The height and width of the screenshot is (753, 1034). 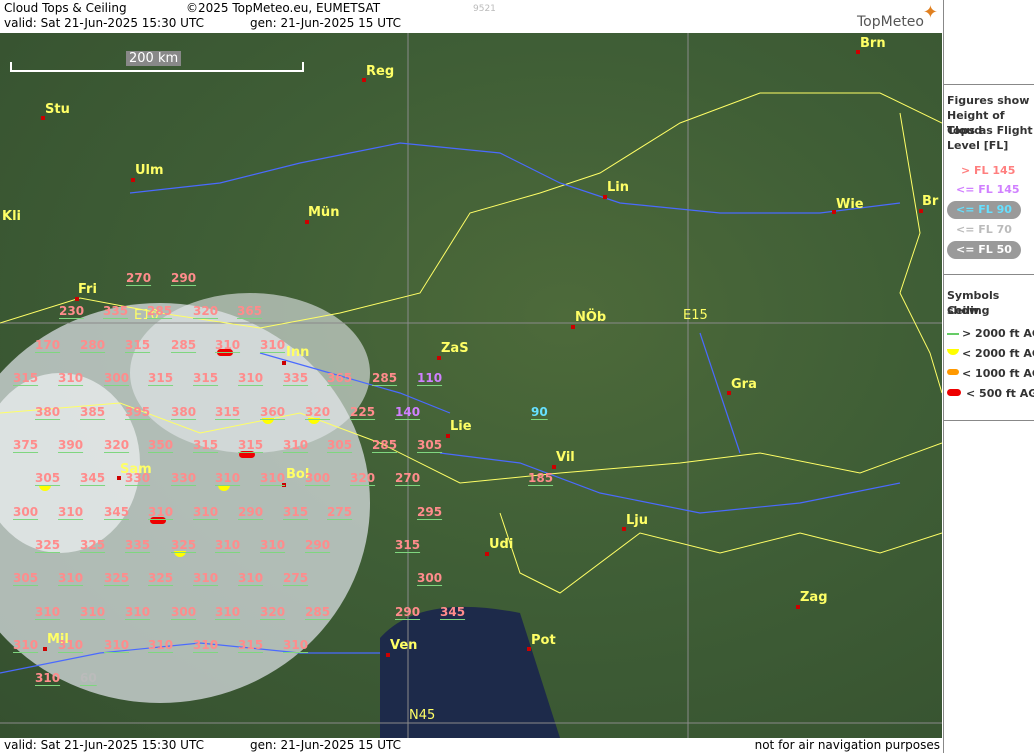 I want to click on flight-level-label: 185, so click(x=541, y=478).